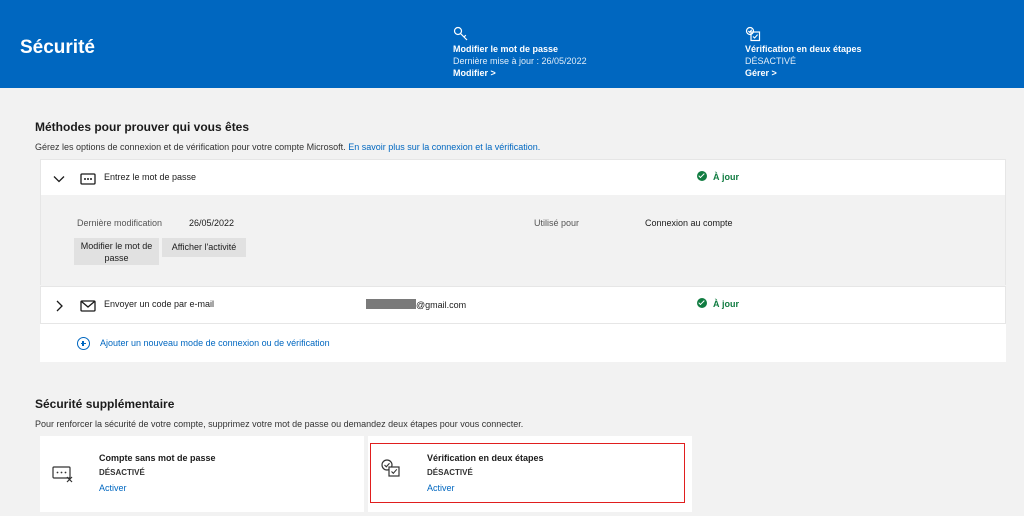 This screenshot has height=516, width=1024. I want to click on card-title: Vérification en deux étapes, so click(485, 458).